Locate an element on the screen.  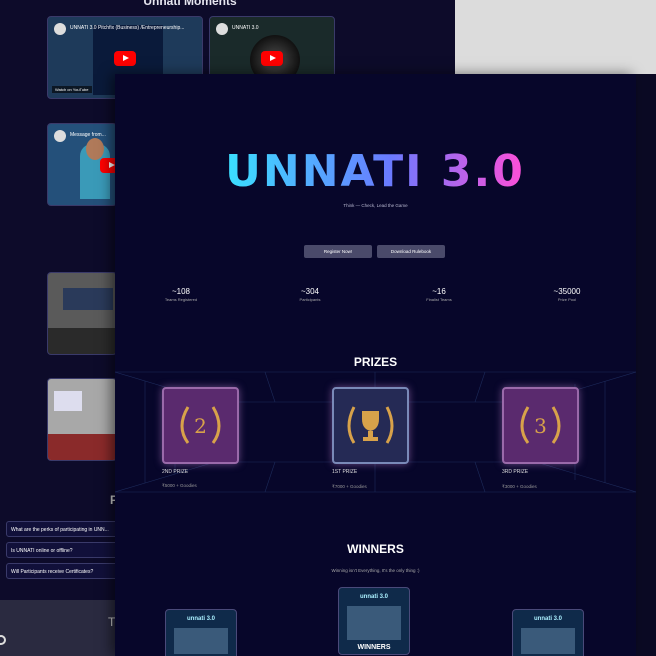
laurel-icon: 2 is located at coordinates (200, 425).